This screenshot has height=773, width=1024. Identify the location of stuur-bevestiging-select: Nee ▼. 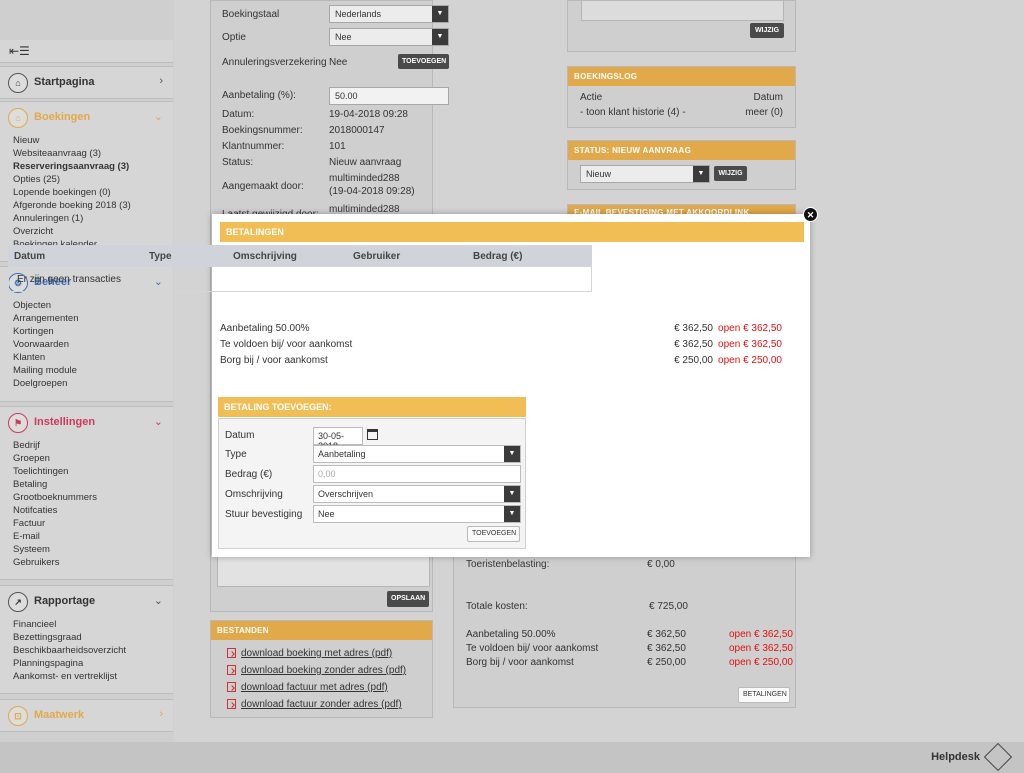
(417, 514).